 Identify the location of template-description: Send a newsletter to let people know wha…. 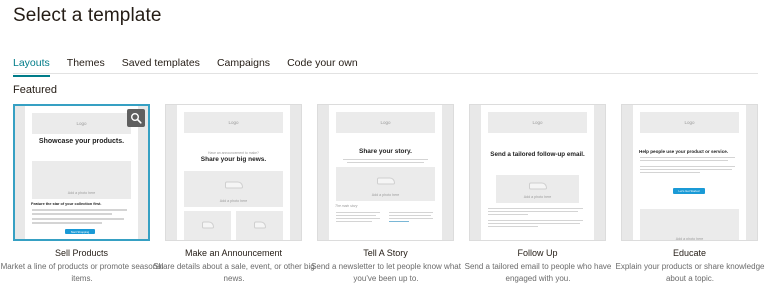
(386, 272).